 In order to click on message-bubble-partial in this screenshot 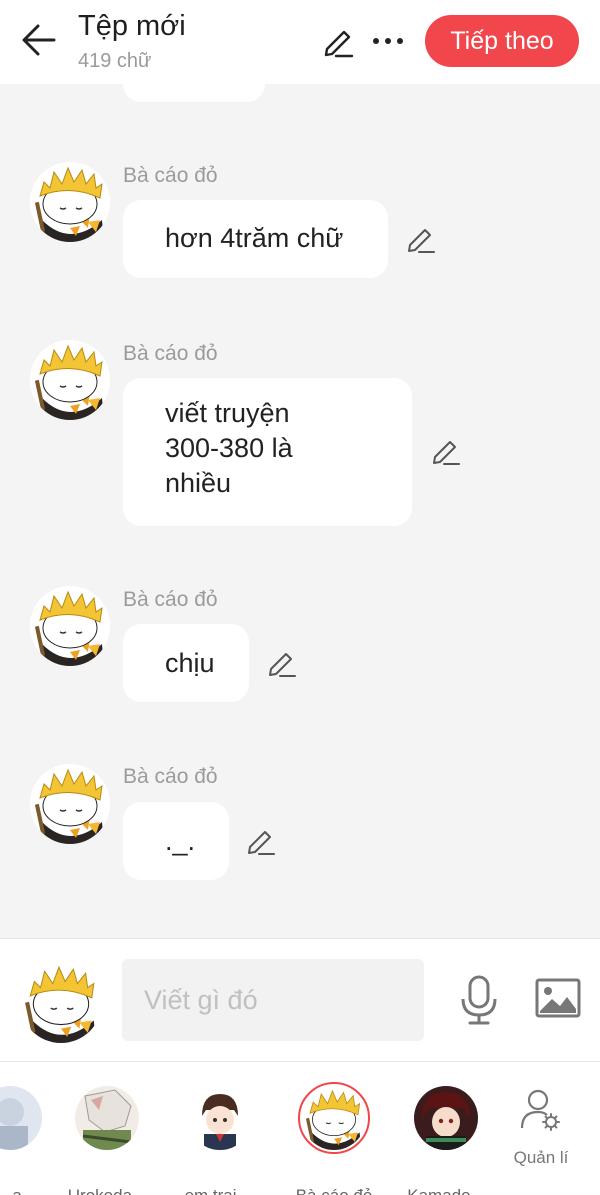, I will do `click(194, 93)`.